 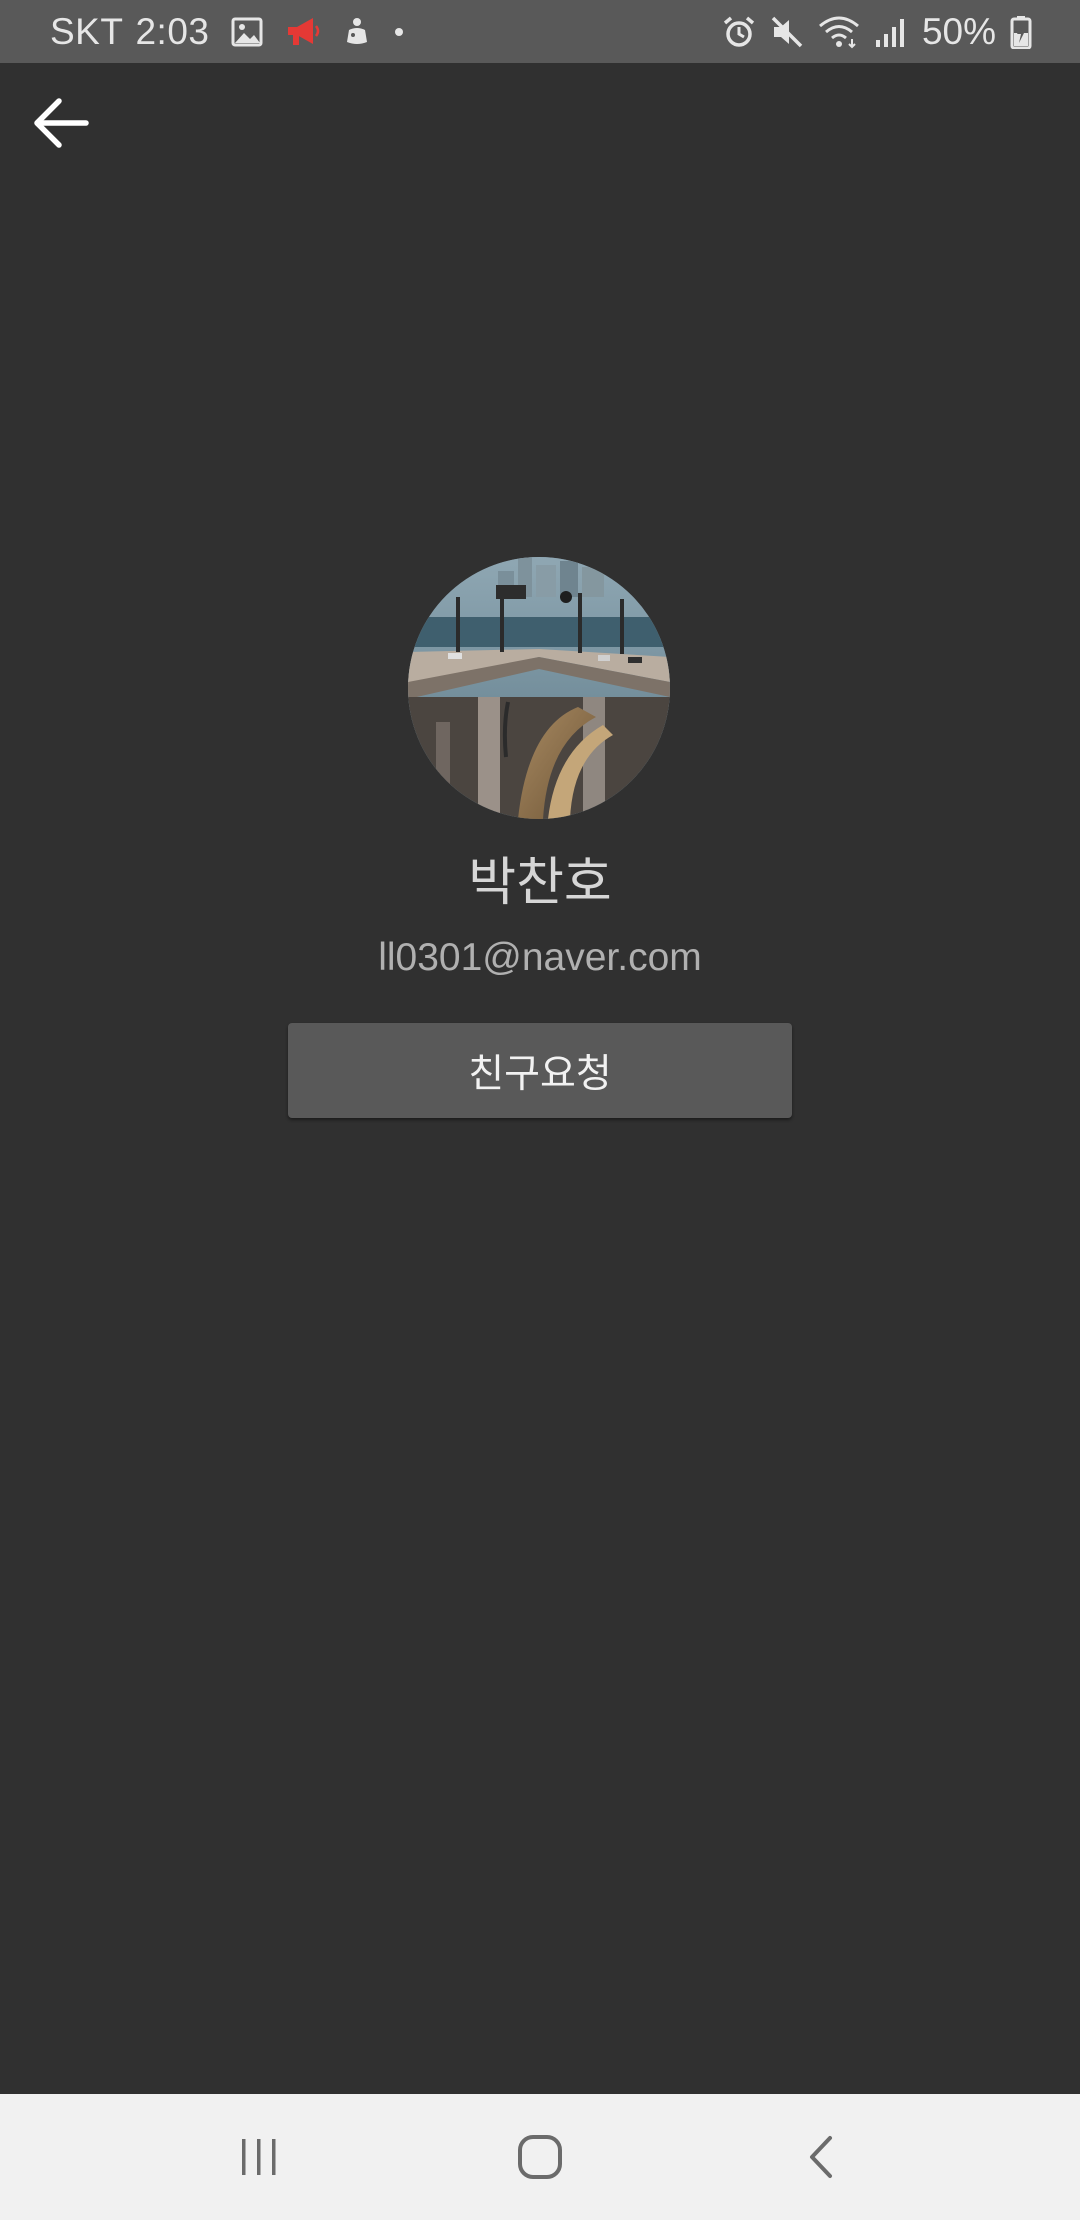 What do you see at coordinates (357, 31) in the screenshot?
I see `app-notification-icon` at bounding box center [357, 31].